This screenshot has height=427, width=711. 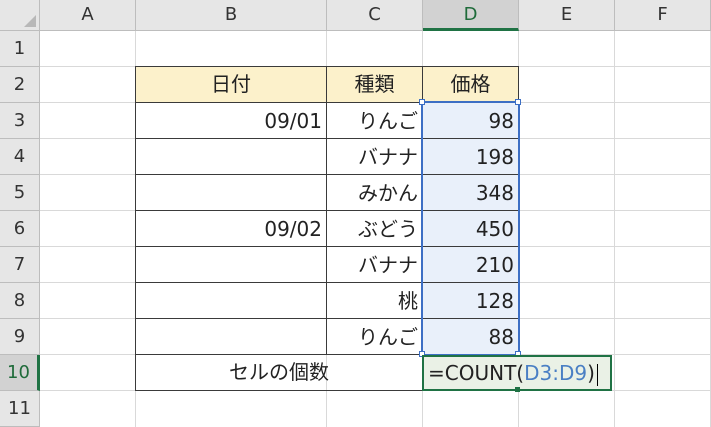 I want to click on column-header-e: E, so click(x=567, y=15).